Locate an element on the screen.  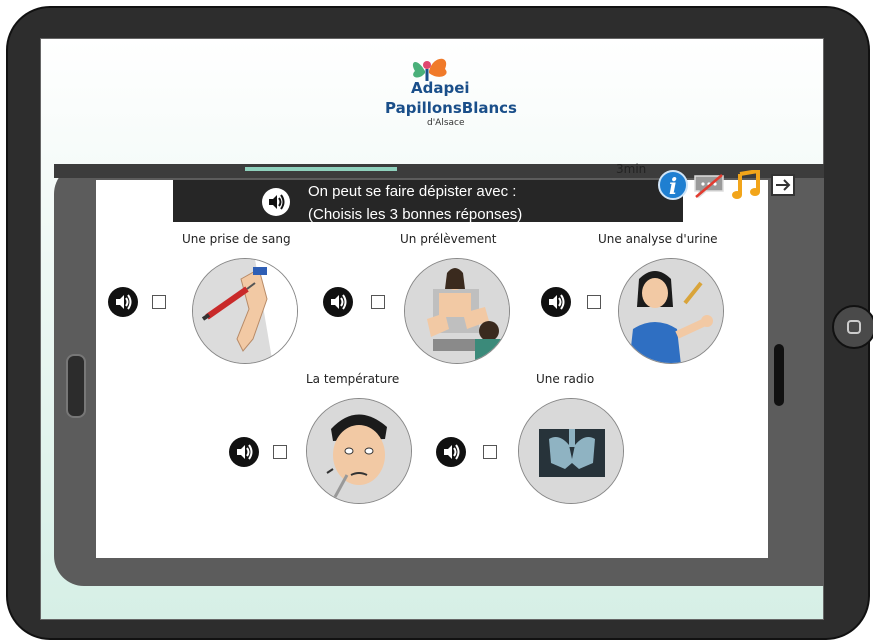
music-icon is located at coordinates (747, 185).